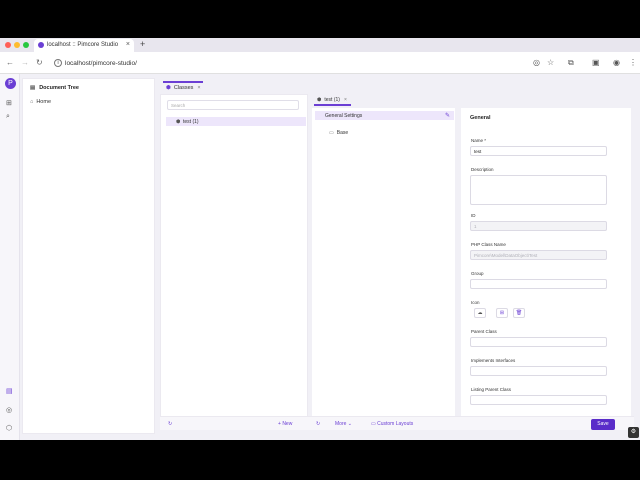  I want to click on class-list-item: ⬢ test (1), so click(236, 121).